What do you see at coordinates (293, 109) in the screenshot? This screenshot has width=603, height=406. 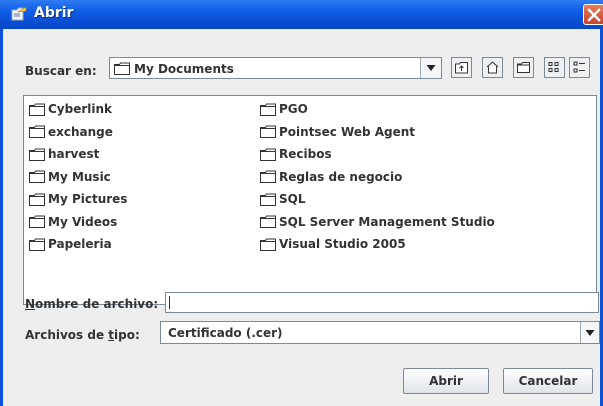 I see `file-item-label: PGO` at bounding box center [293, 109].